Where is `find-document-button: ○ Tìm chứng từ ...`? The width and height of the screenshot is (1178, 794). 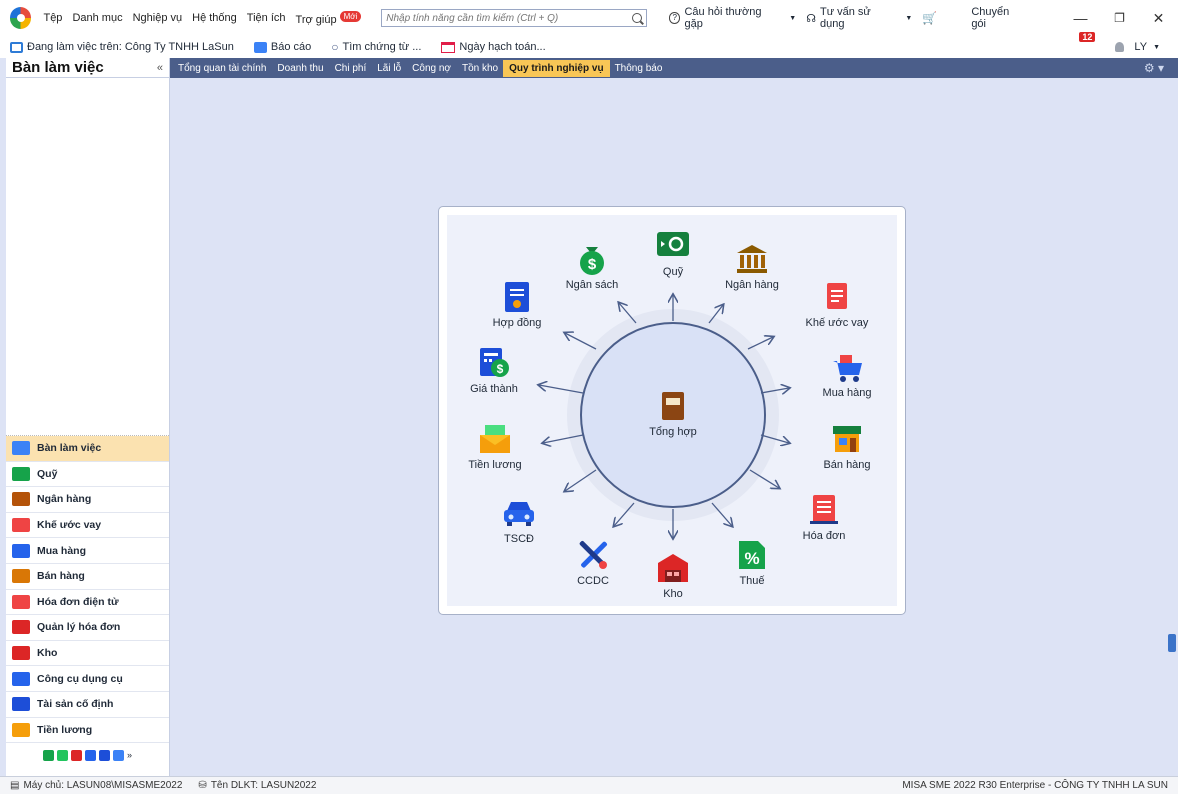
find-document-button: ○ Tìm chứng từ ... is located at coordinates (376, 47).